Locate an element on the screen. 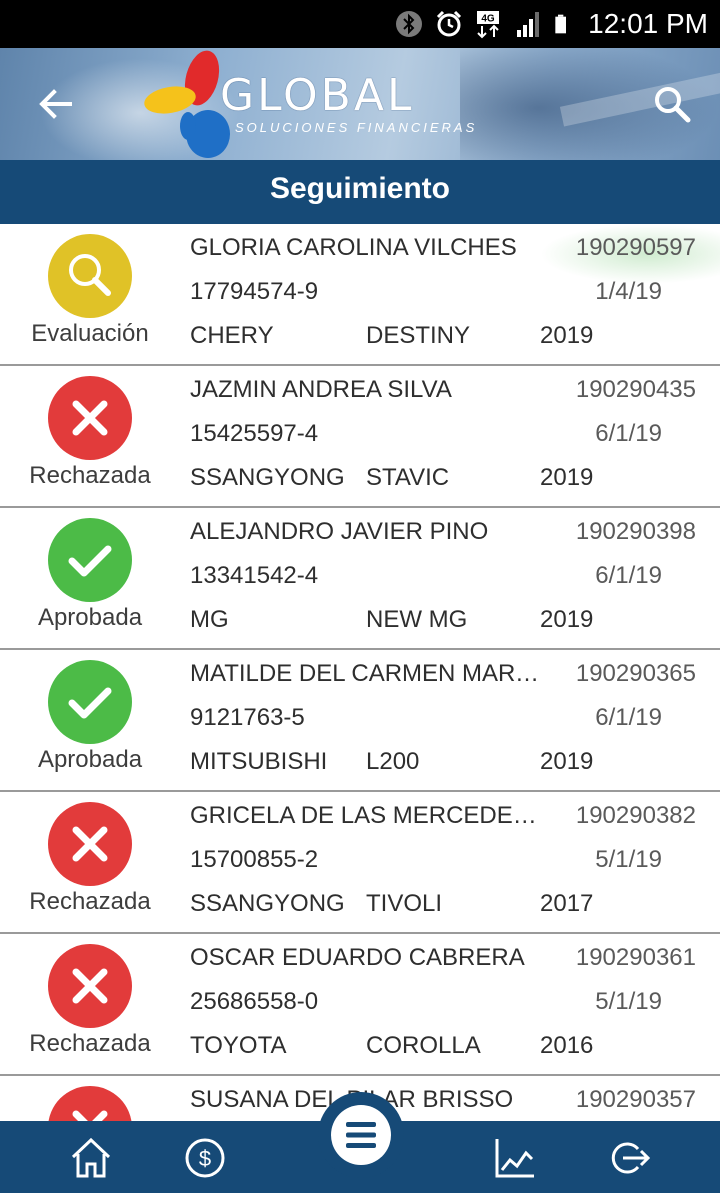  alarm-icon is located at coordinates (449, 23).